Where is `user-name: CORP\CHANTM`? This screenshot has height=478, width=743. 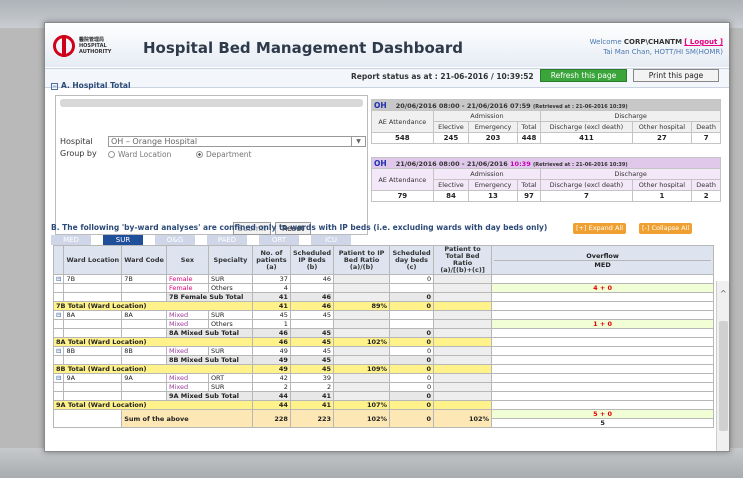
user-name: CORP\CHANTM is located at coordinates (653, 42).